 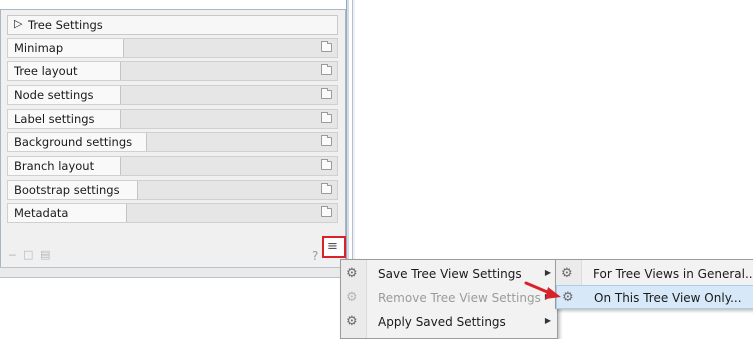 What do you see at coordinates (172, 213) in the screenshot?
I see `settings-row-metadata: Metadata` at bounding box center [172, 213].